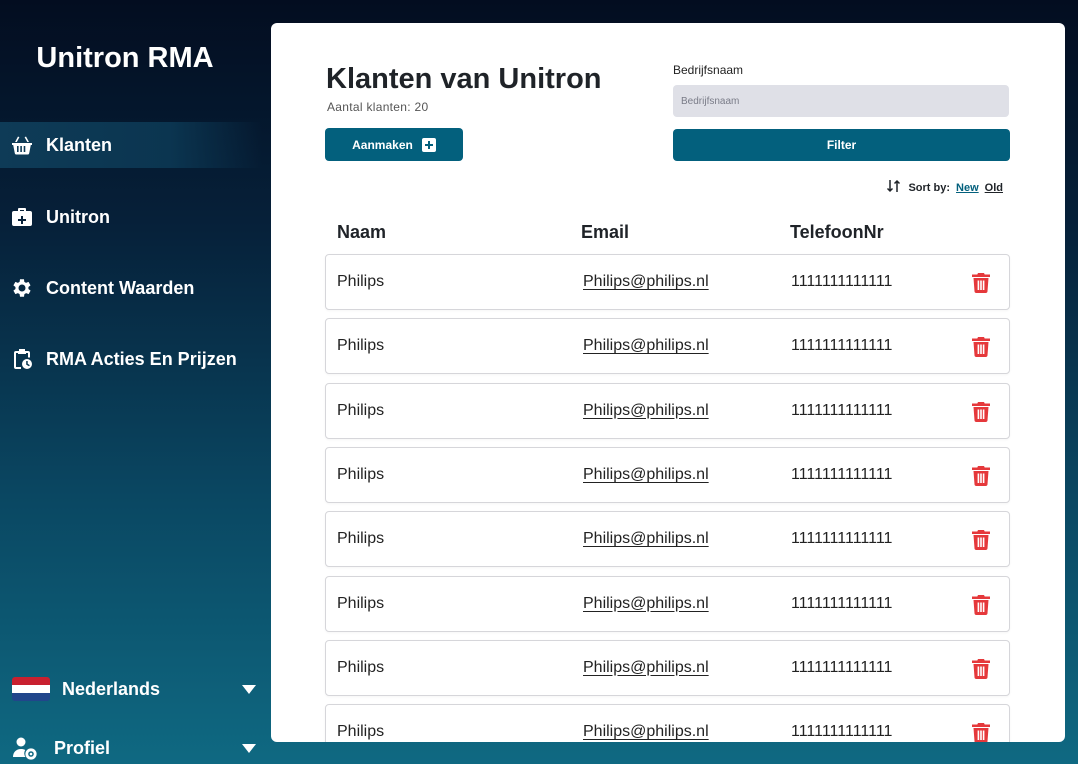  Describe the element at coordinates (31, 689) in the screenshot. I see `nl-flag-icon` at that location.